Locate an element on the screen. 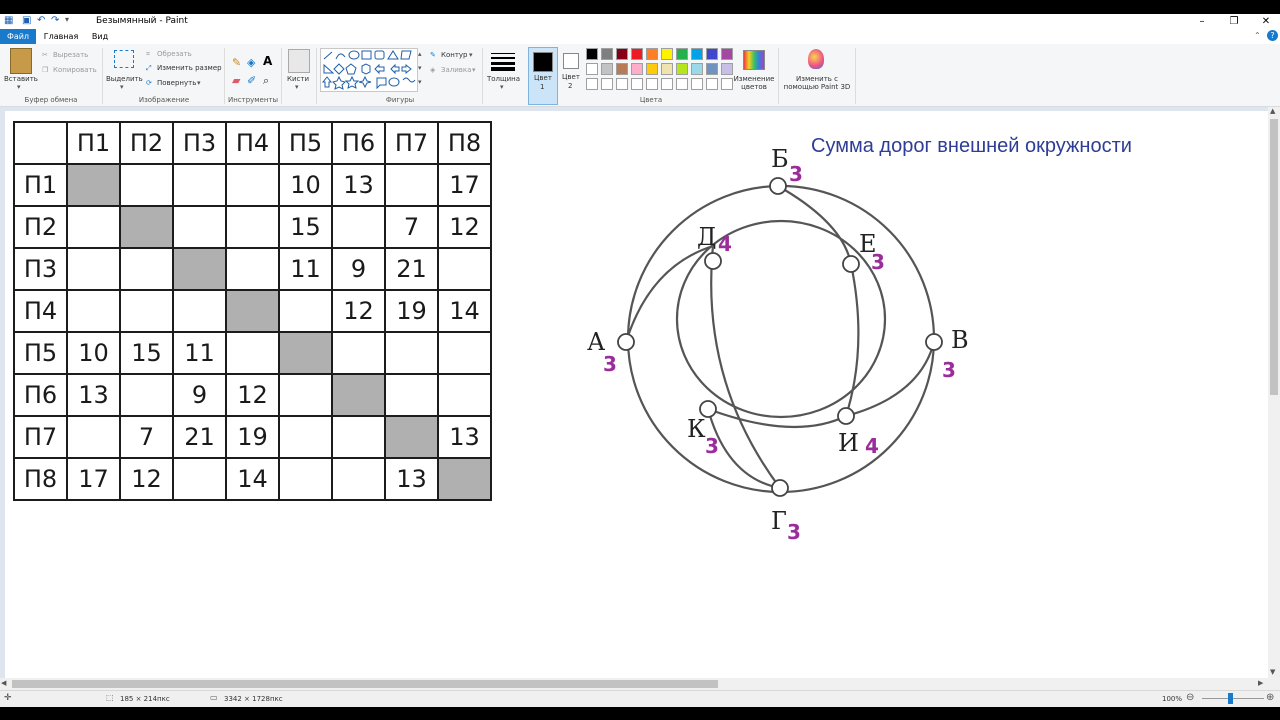  redo-icon: ↷ is located at coordinates (55, 20).